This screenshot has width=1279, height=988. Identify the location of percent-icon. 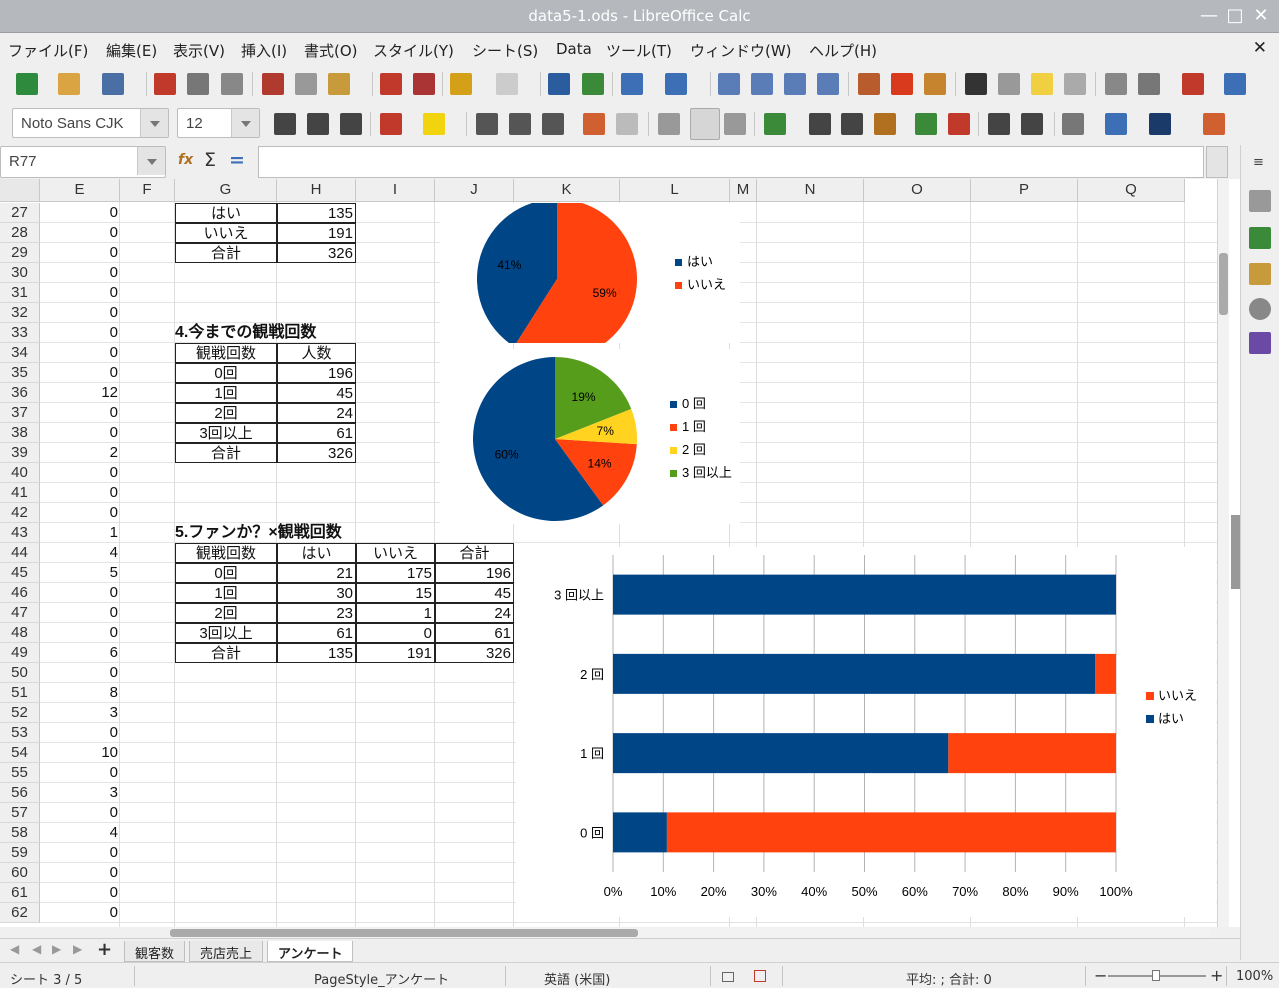
(820, 124).